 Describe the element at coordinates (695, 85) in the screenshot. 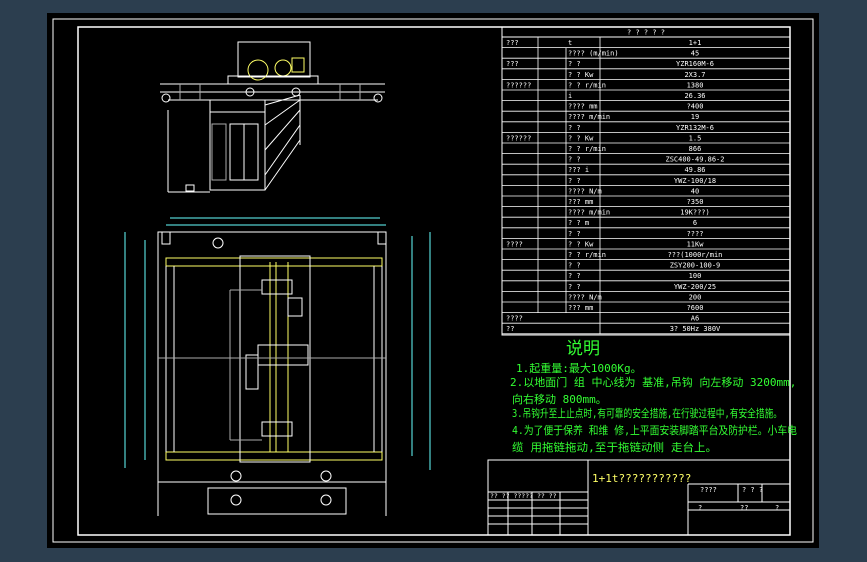

I see `table-row-value: 1380` at that location.